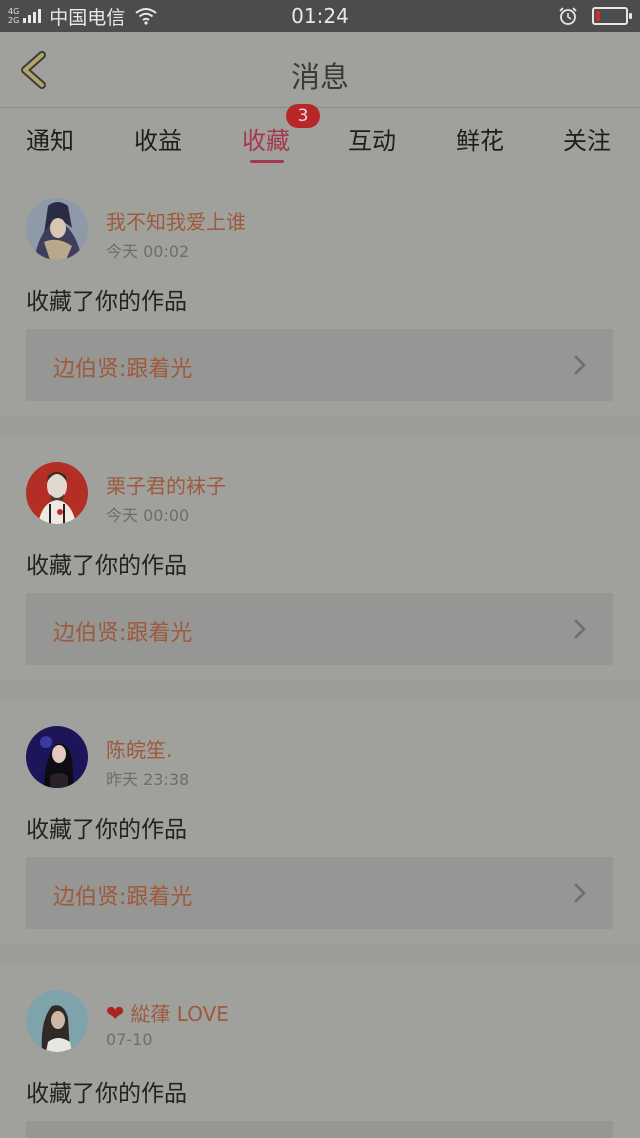 This screenshot has height=1138, width=640. What do you see at coordinates (480, 138) in the screenshot?
I see `tab-flowers: 鲜花` at bounding box center [480, 138].